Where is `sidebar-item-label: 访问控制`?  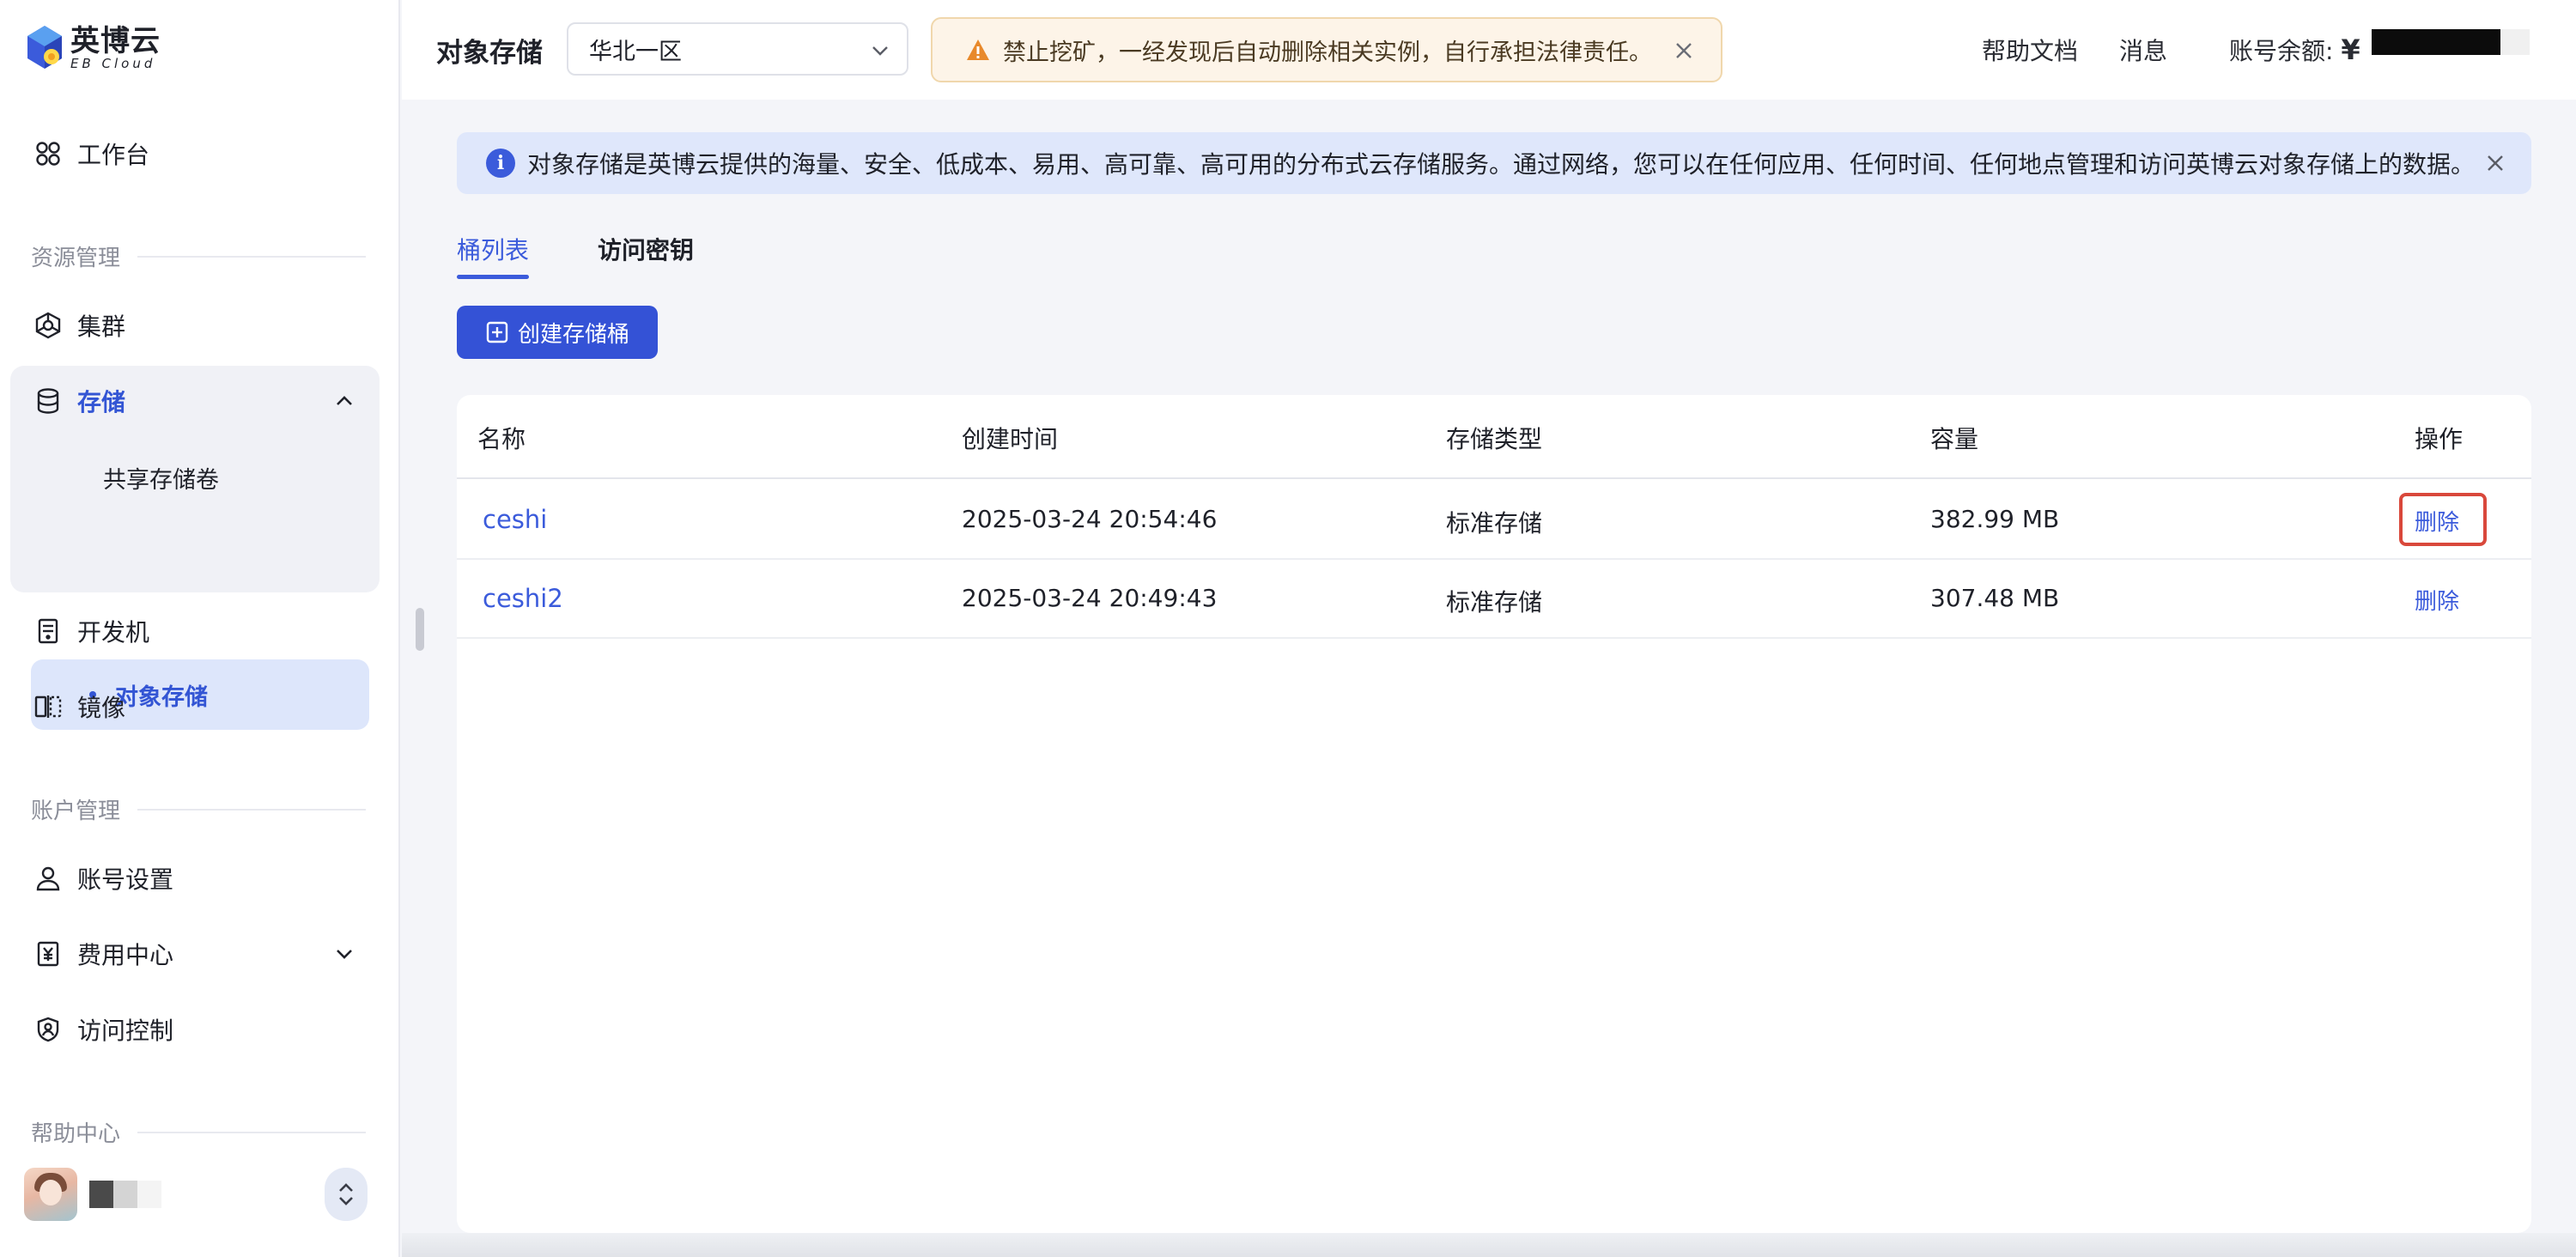
sidebar-item-label: 访问控制 is located at coordinates (126, 1031).